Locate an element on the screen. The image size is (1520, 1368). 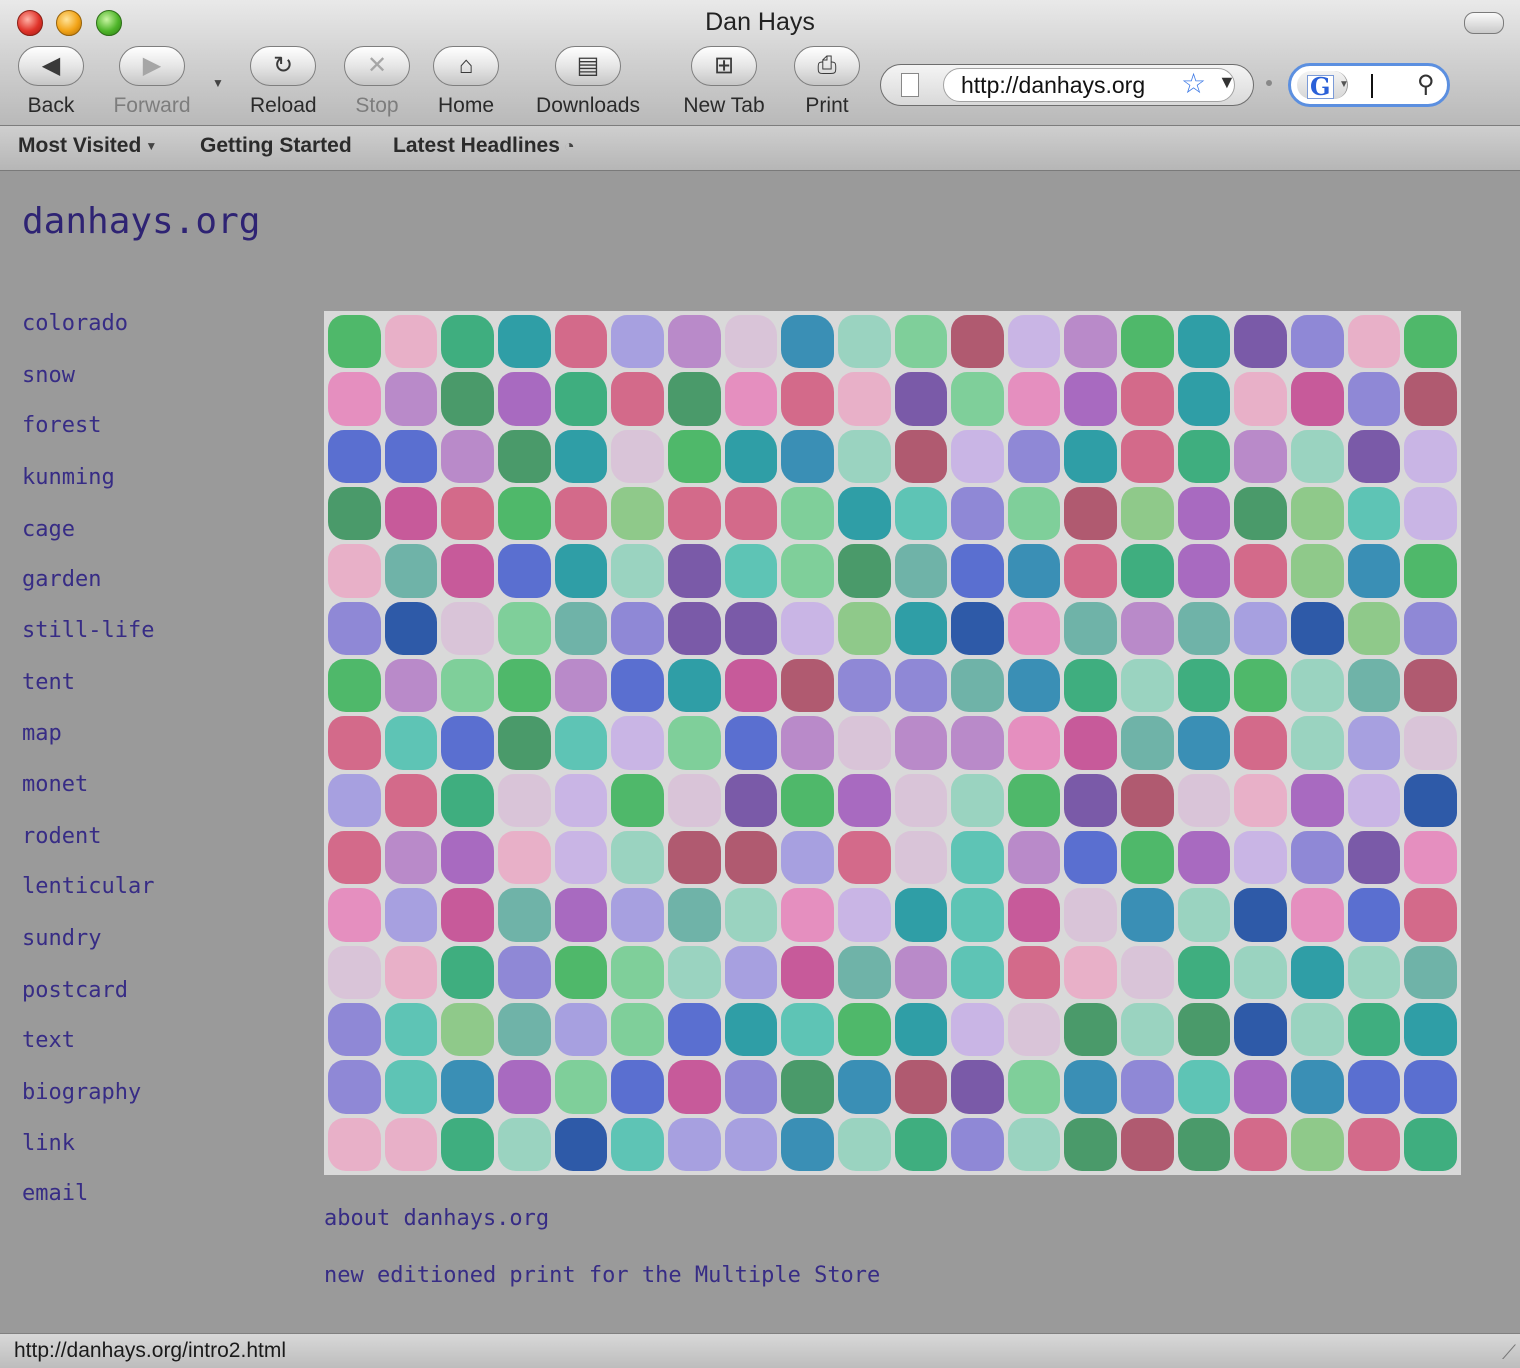
status-text: http://danhays.org/intro2.html is located at coordinates (150, 1350).